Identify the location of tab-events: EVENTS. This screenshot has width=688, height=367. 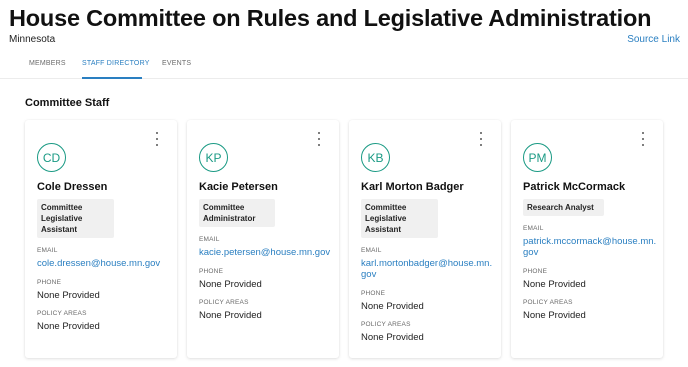
(176, 63).